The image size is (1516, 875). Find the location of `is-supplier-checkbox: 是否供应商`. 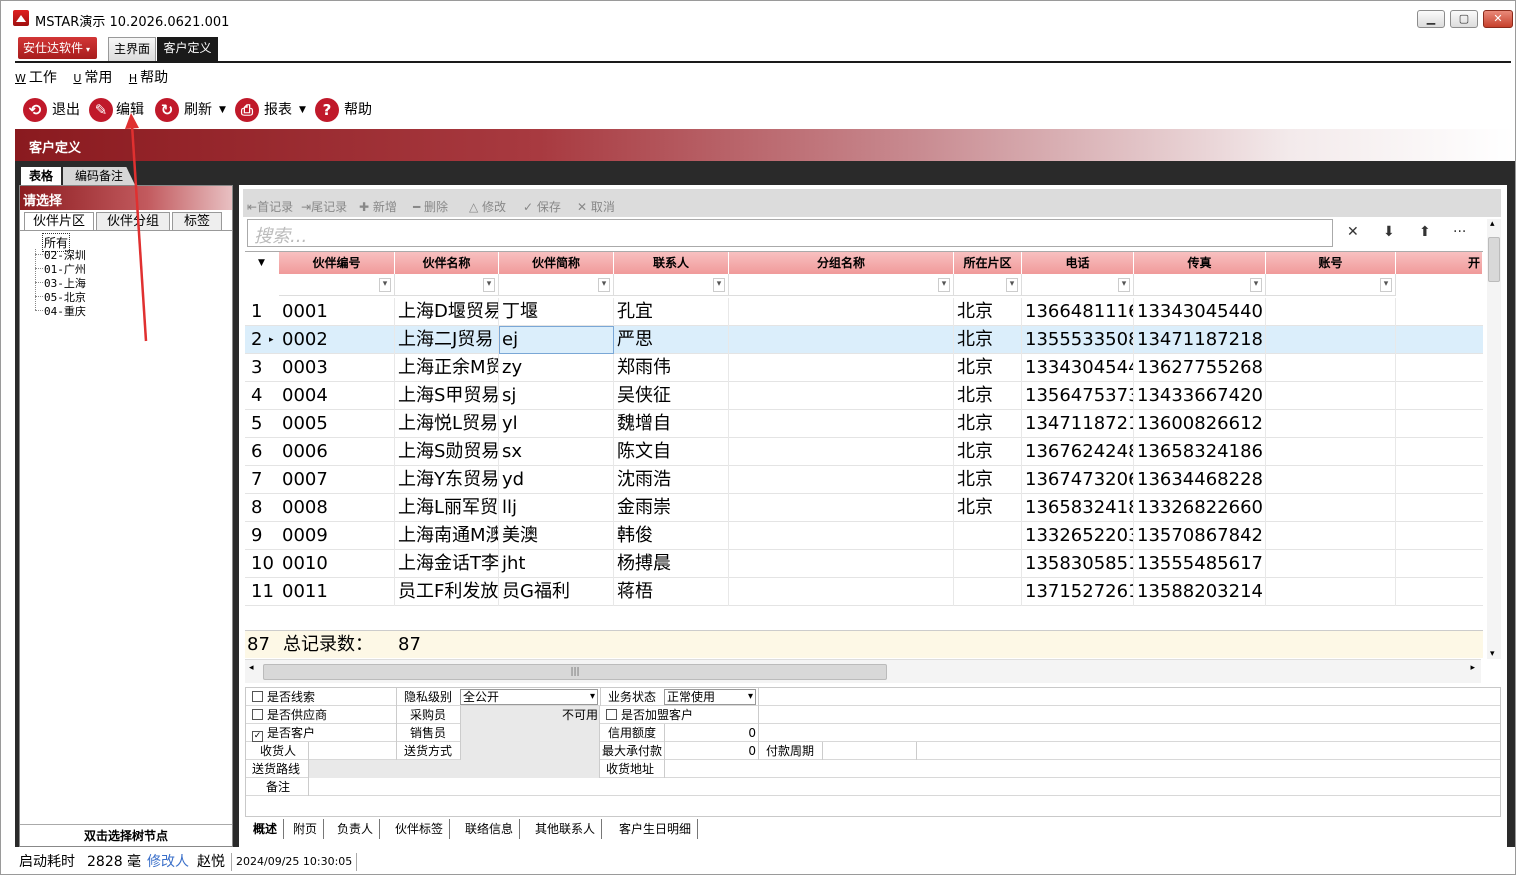

is-supplier-checkbox: 是否供应商 is located at coordinates (289, 715).